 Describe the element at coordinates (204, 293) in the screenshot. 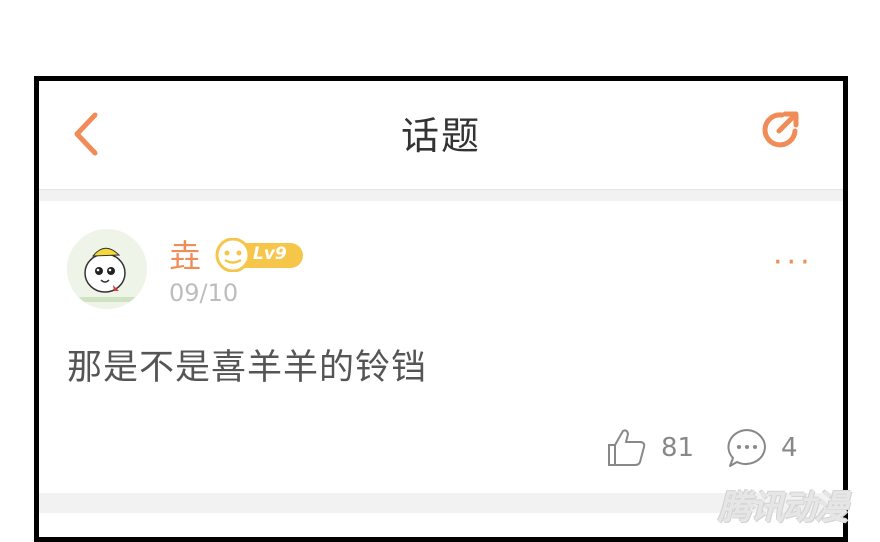

I see `post-date: 09/10` at that location.